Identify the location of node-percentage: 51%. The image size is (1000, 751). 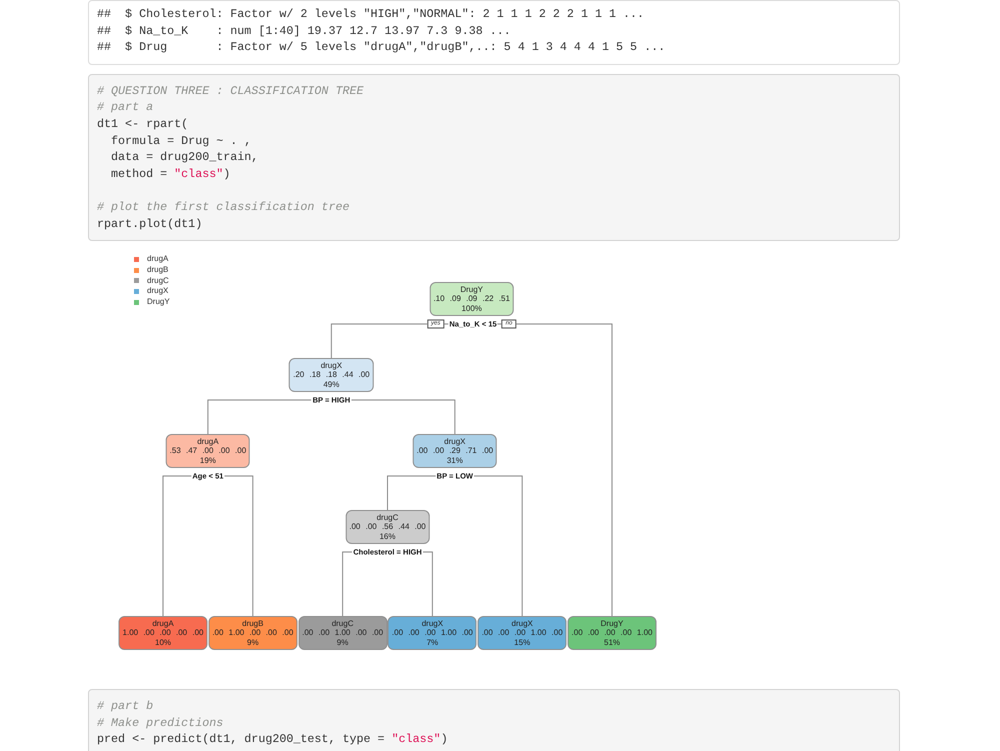
(612, 643).